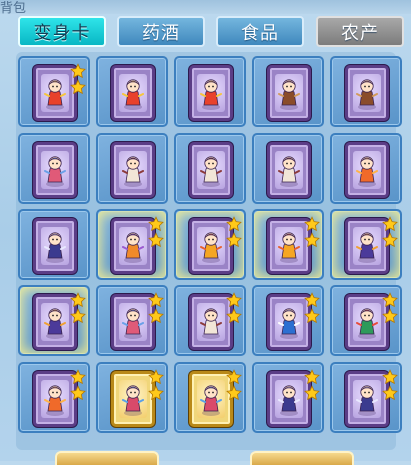 The width and height of the screenshot is (411, 465). What do you see at coordinates (260, 31) in the screenshot?
I see `tab-food: 食品` at bounding box center [260, 31].